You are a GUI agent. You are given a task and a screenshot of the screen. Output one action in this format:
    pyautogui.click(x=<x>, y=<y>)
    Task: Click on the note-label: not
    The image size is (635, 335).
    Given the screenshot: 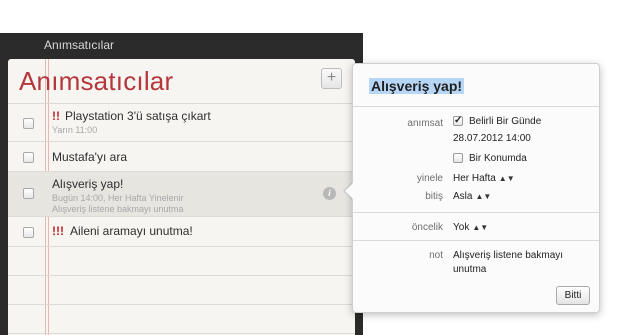 What is the action you would take?
    pyautogui.click(x=436, y=255)
    